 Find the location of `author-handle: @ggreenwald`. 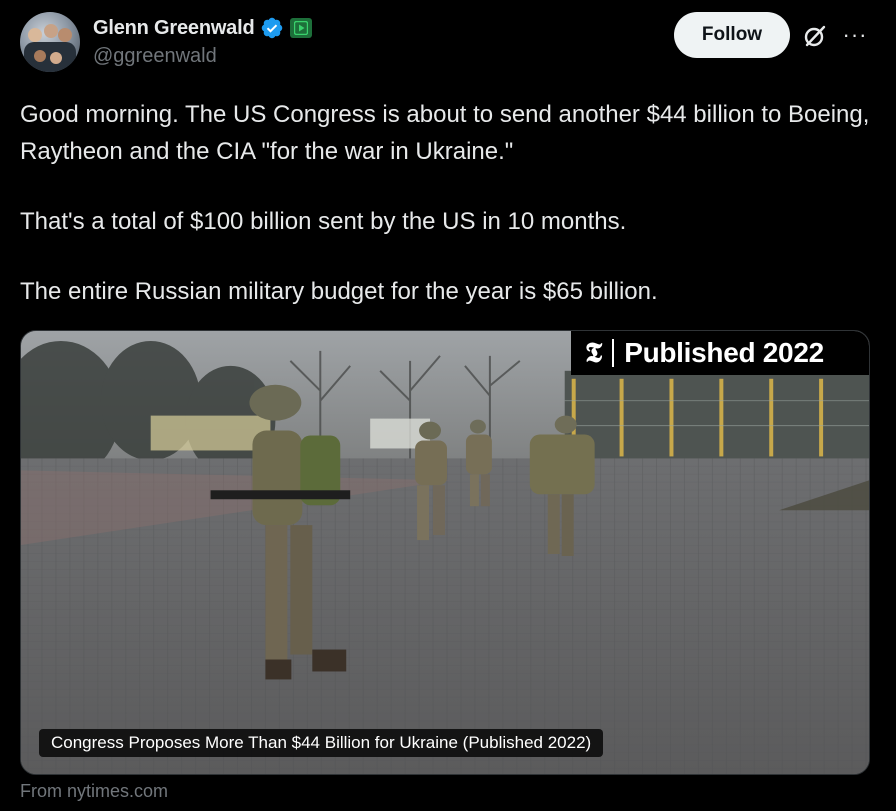

author-handle: @ggreenwald is located at coordinates (155, 56).